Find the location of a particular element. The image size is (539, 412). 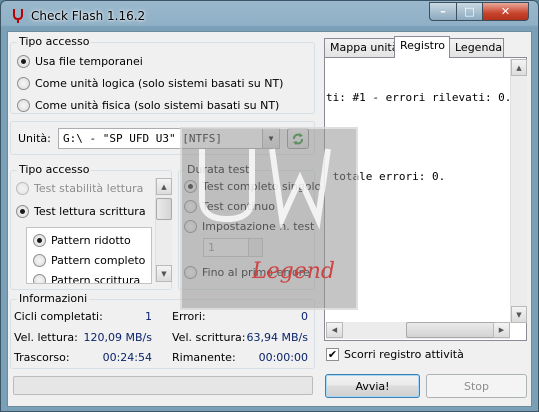

option-label: Pattern completo is located at coordinates (98, 260).